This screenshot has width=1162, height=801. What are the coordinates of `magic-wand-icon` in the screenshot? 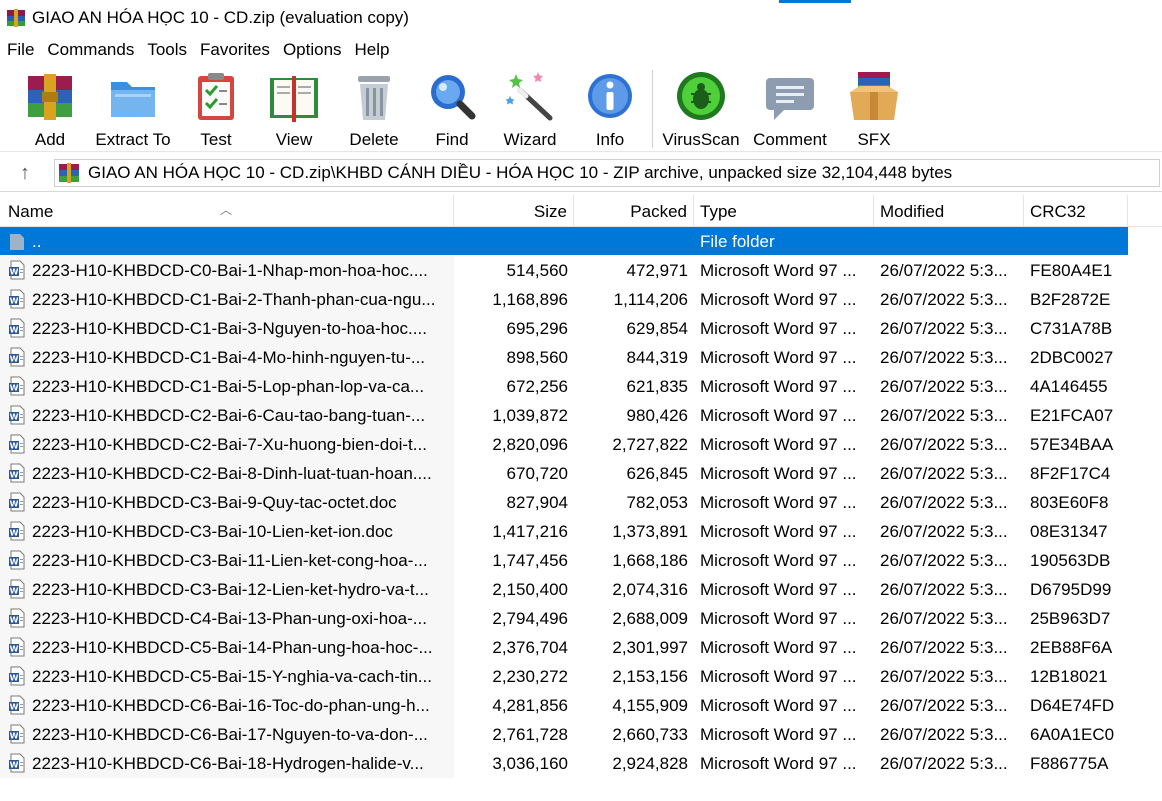 It's located at (529, 96).